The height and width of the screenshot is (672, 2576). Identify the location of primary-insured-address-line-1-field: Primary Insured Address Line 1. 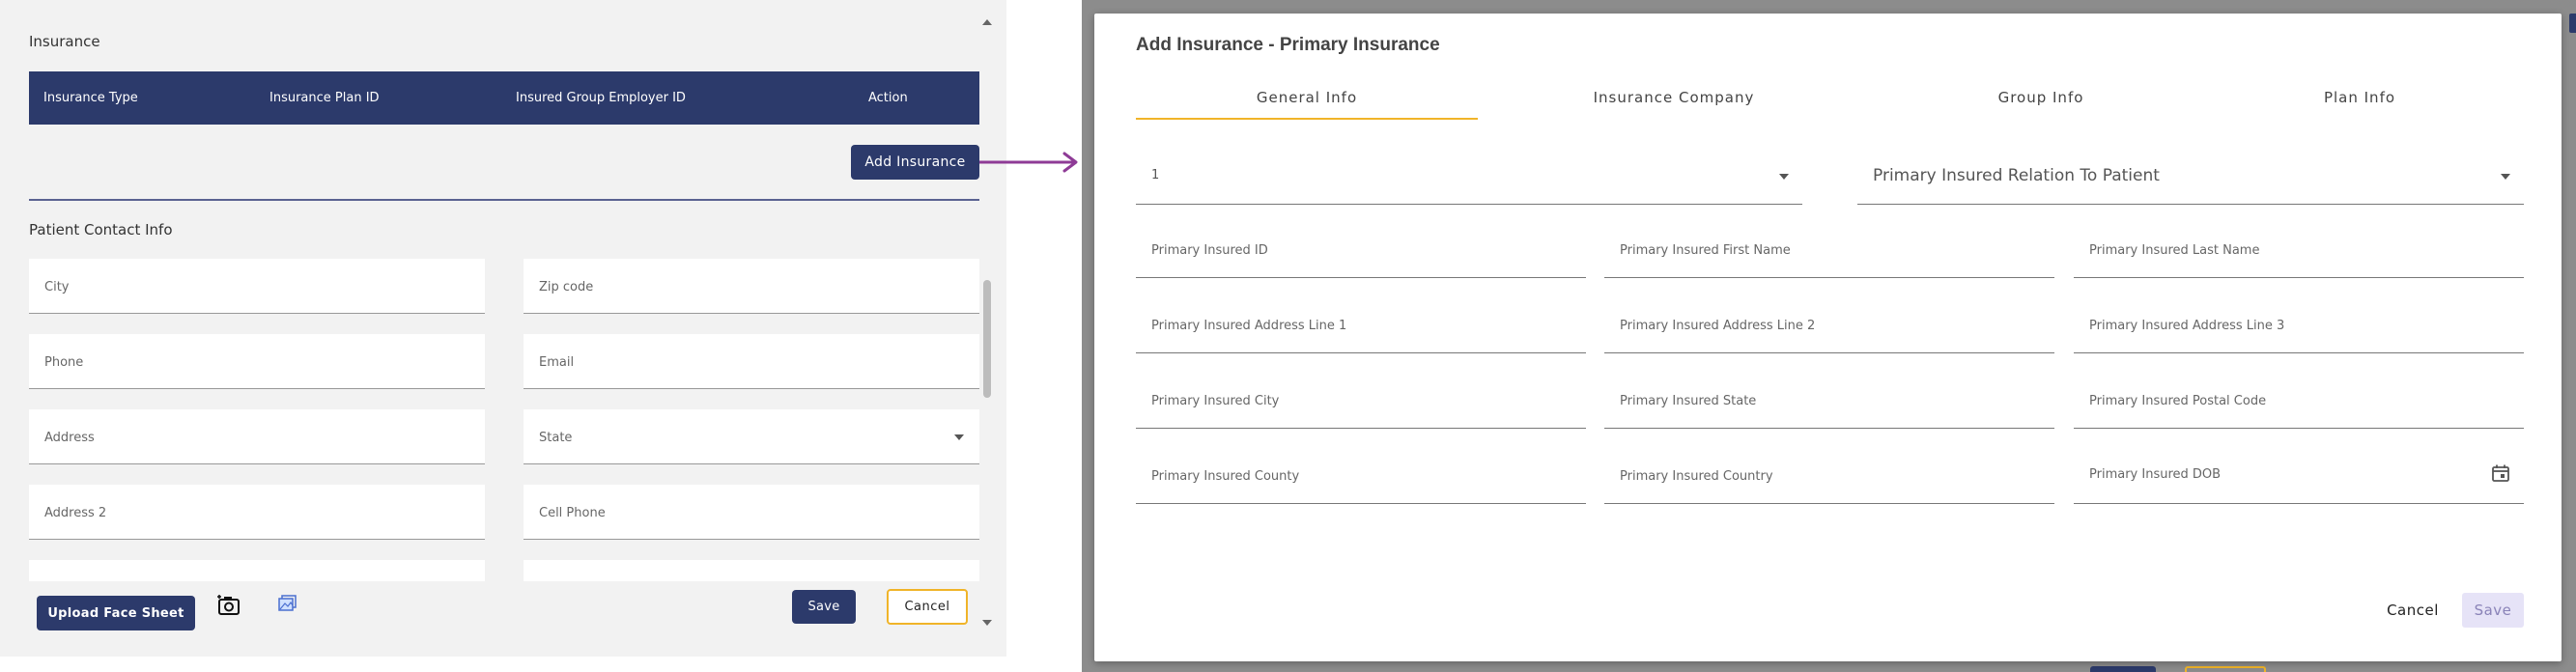
(1361, 324).